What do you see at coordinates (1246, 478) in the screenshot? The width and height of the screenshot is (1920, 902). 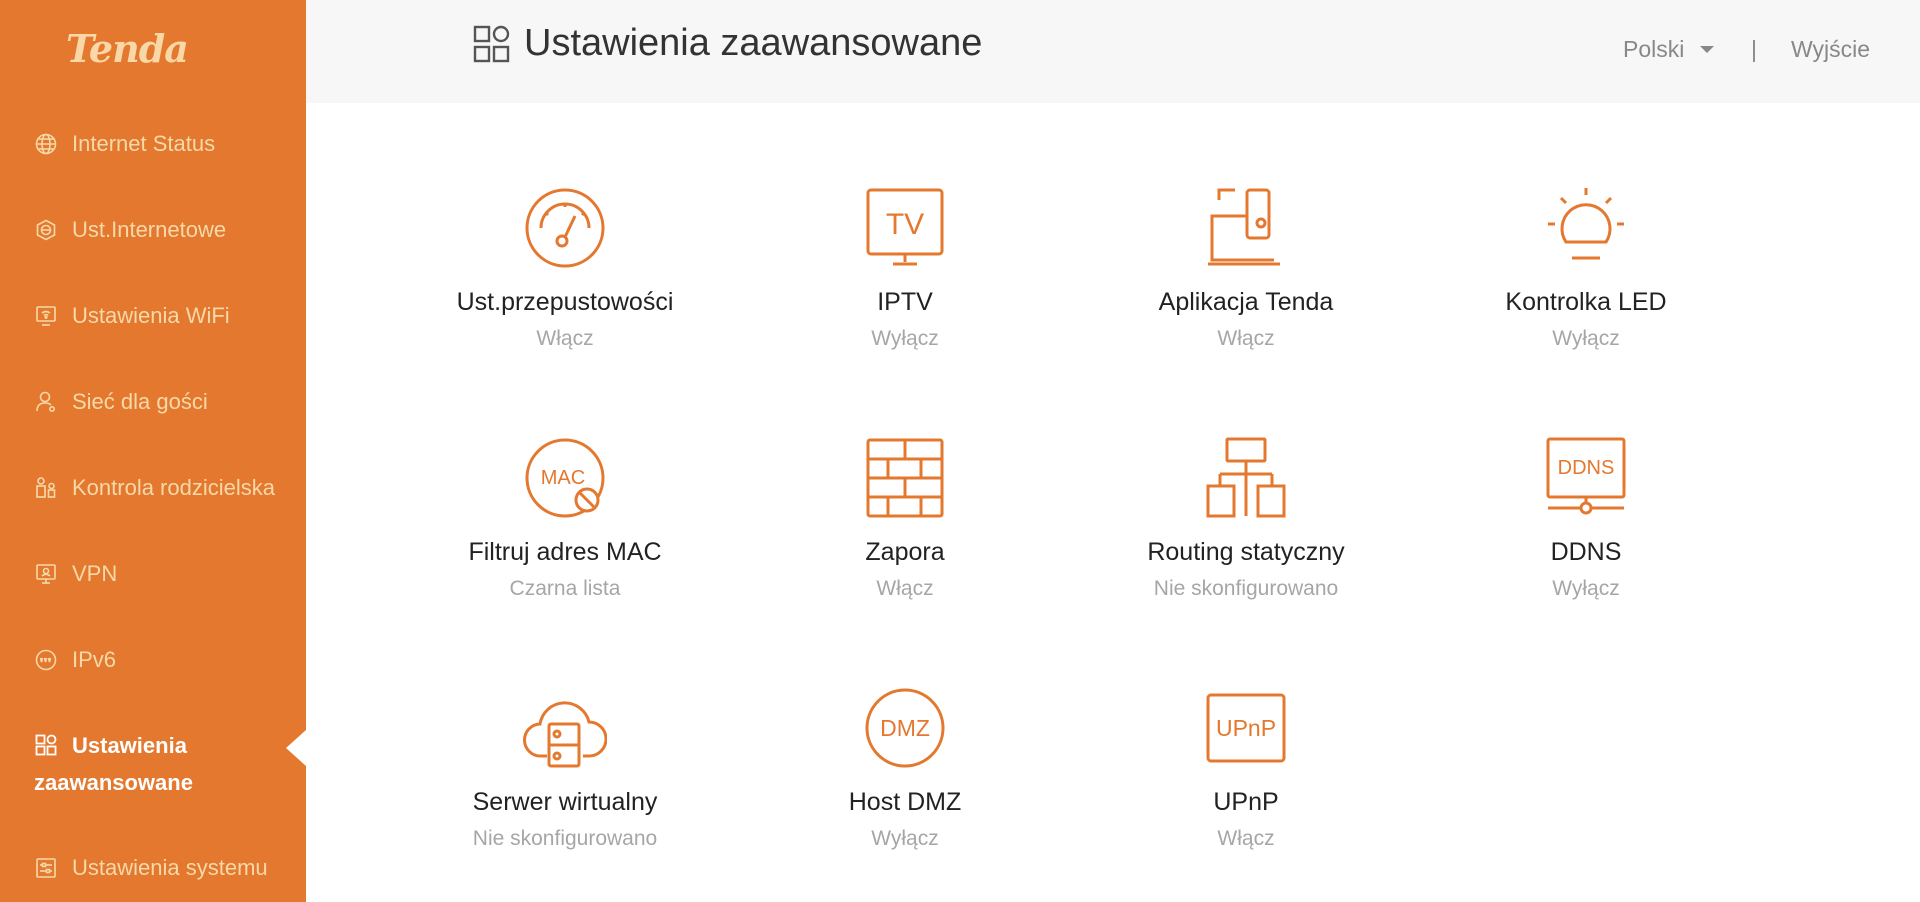 I see `routing-tree-icon` at bounding box center [1246, 478].